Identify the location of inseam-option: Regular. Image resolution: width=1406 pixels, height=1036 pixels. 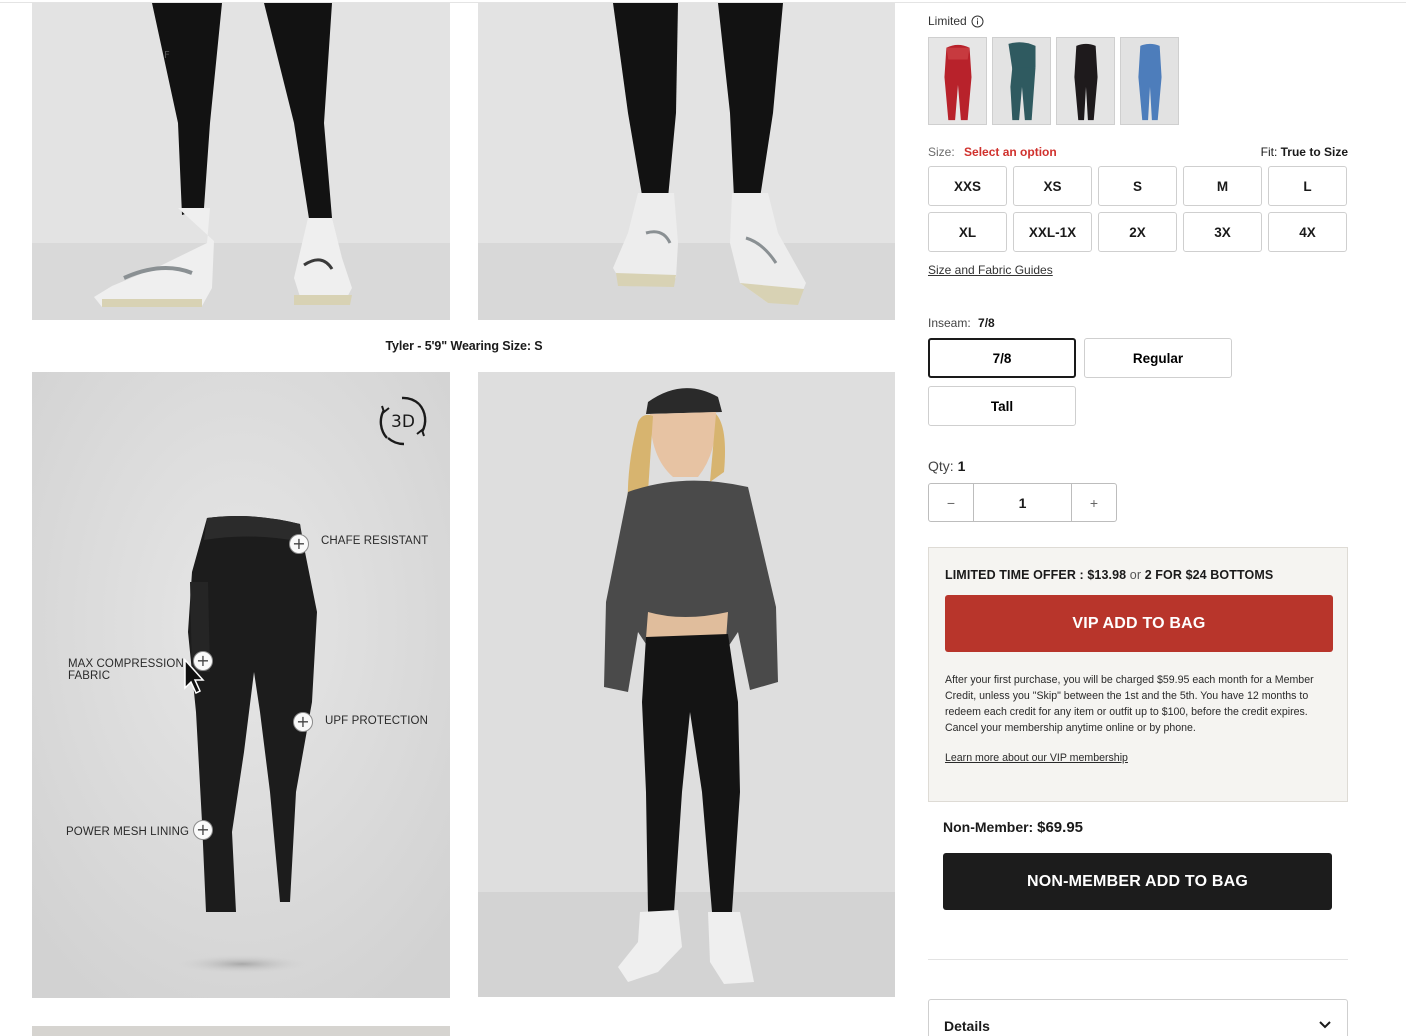
(1158, 358).